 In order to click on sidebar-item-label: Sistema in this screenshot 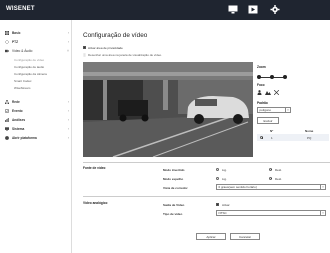, I will do `click(18, 129)`.